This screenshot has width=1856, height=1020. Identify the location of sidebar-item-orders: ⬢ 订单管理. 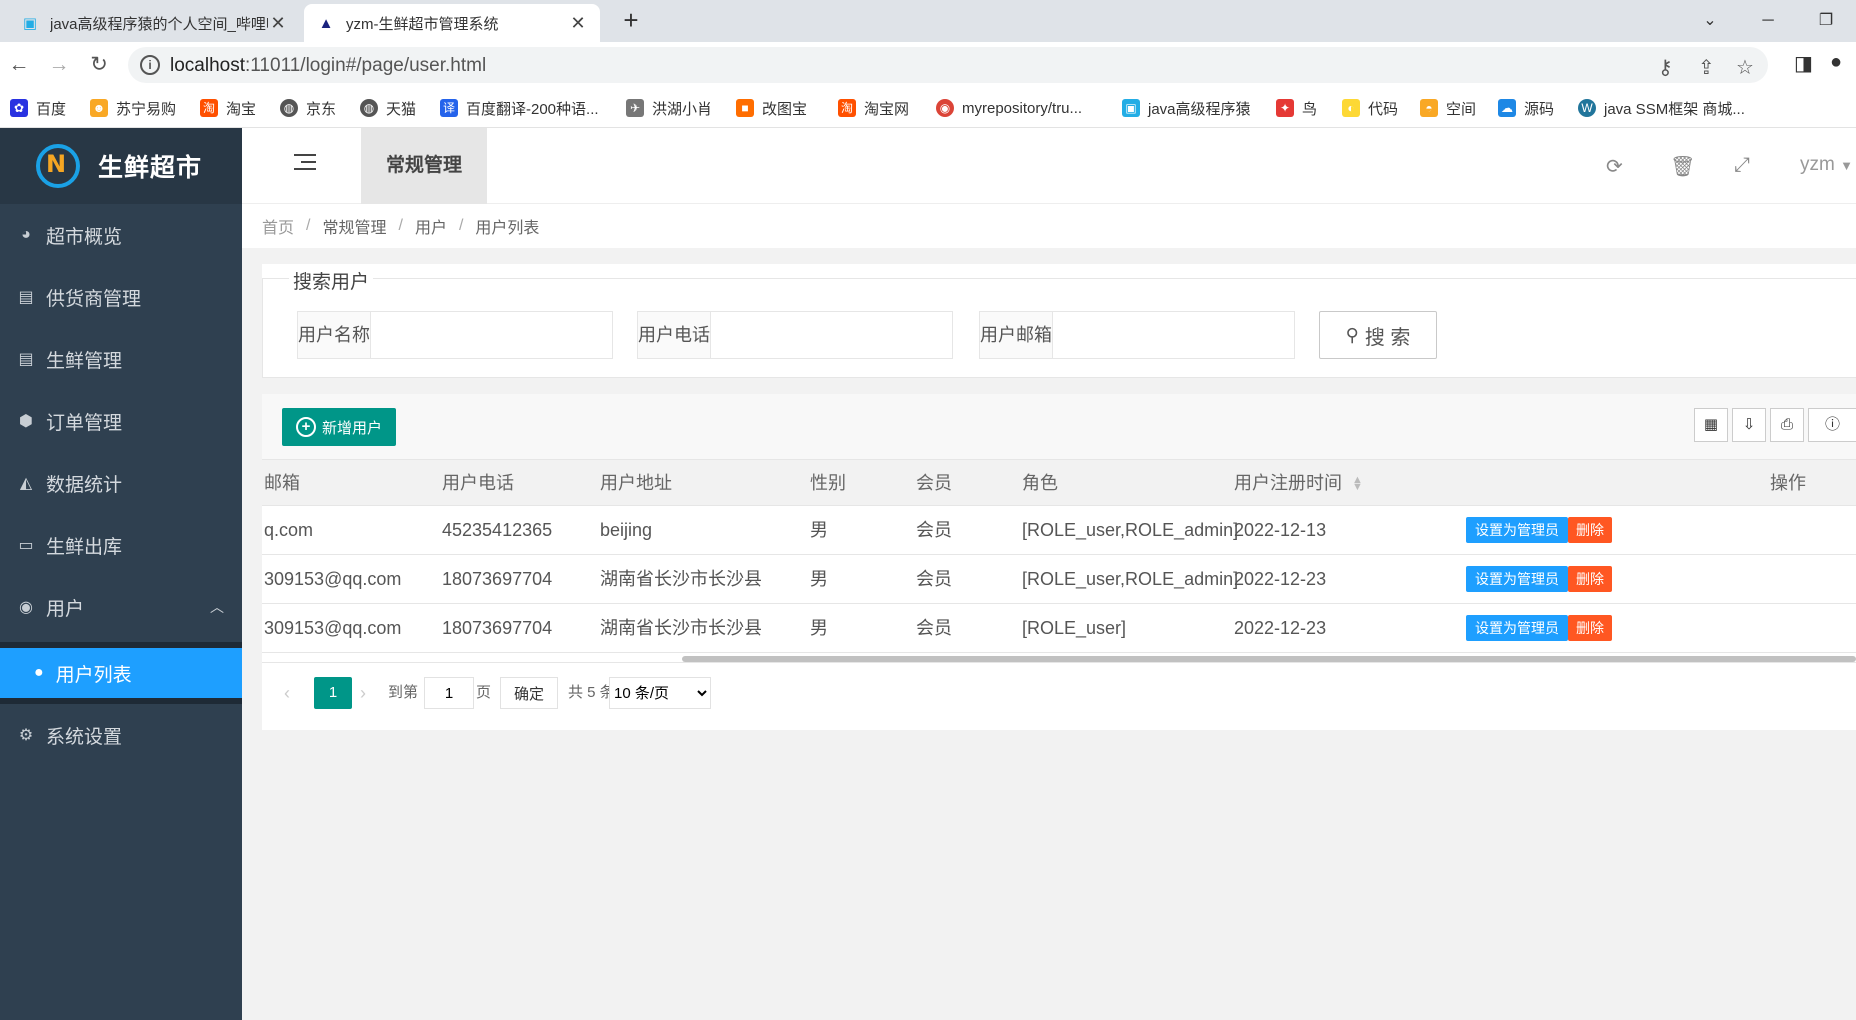
(121, 421).